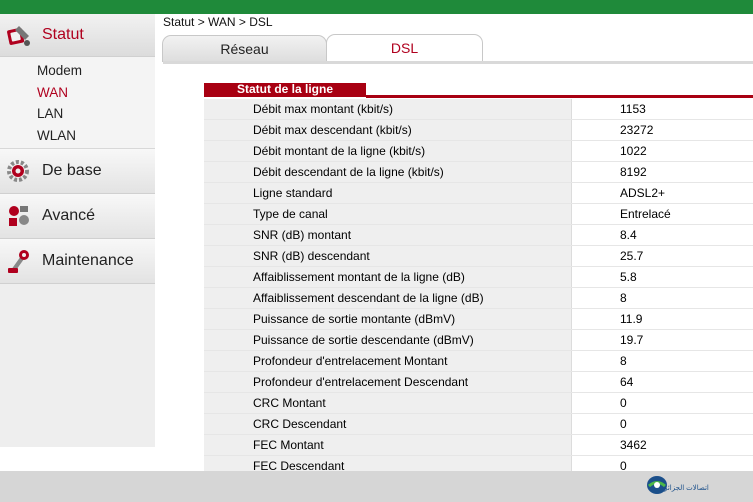 This screenshot has height=502, width=753. Describe the element at coordinates (662, 193) in the screenshot. I see `row-value: ADSL2+` at that location.